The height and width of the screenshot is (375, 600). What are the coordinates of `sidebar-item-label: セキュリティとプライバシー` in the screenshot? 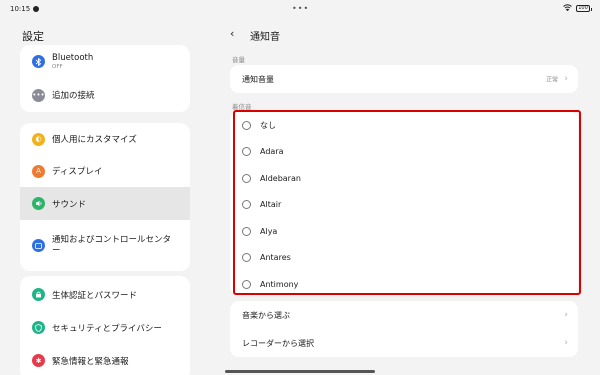 It's located at (107, 328).